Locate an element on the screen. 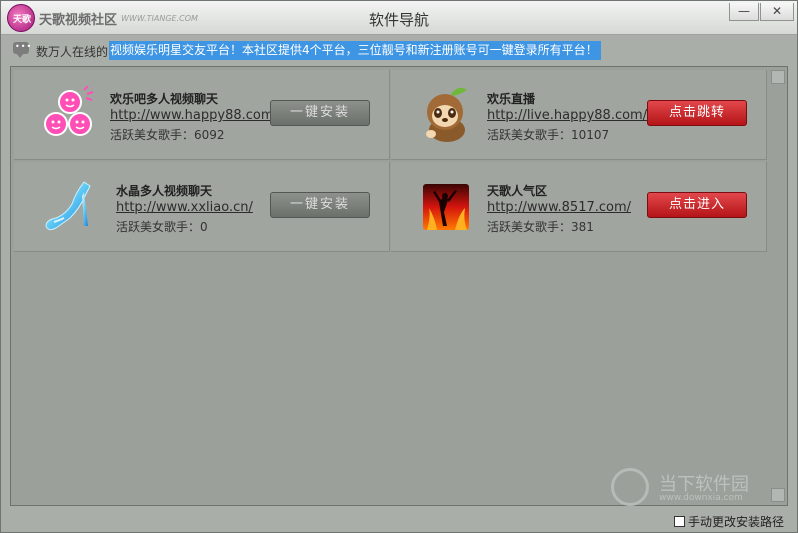 This screenshot has width=798, height=533. title-bar: 天歌 天歌视频社区 WWW.TIANGE.COM 软件导航 — ✕ is located at coordinates (399, 18).